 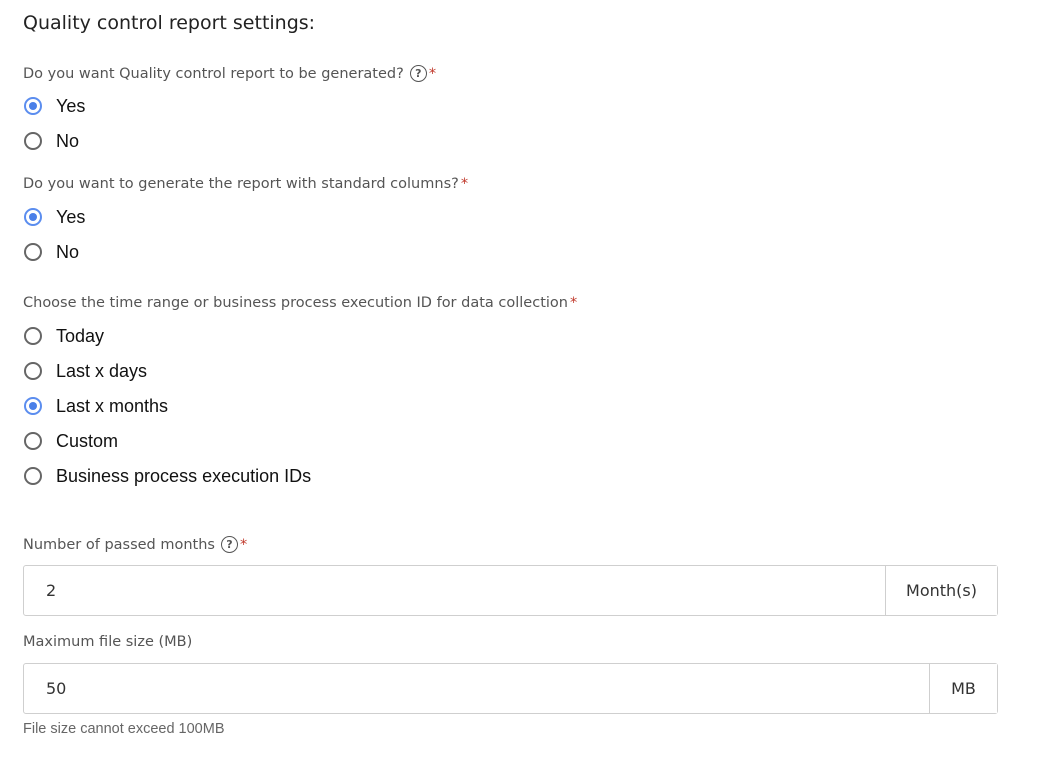 What do you see at coordinates (102, 370) in the screenshot?
I see `radio-label: Last x days` at bounding box center [102, 370].